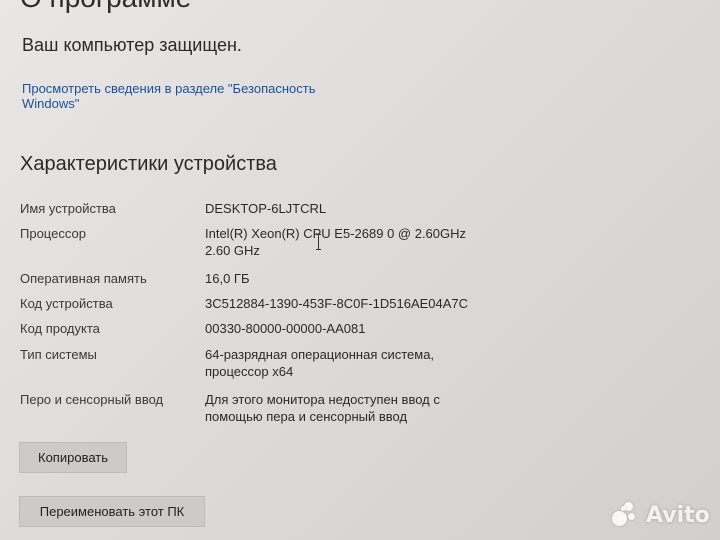 The image size is (720, 540). What do you see at coordinates (318, 242) in the screenshot?
I see `text-cursor-icon` at bounding box center [318, 242].